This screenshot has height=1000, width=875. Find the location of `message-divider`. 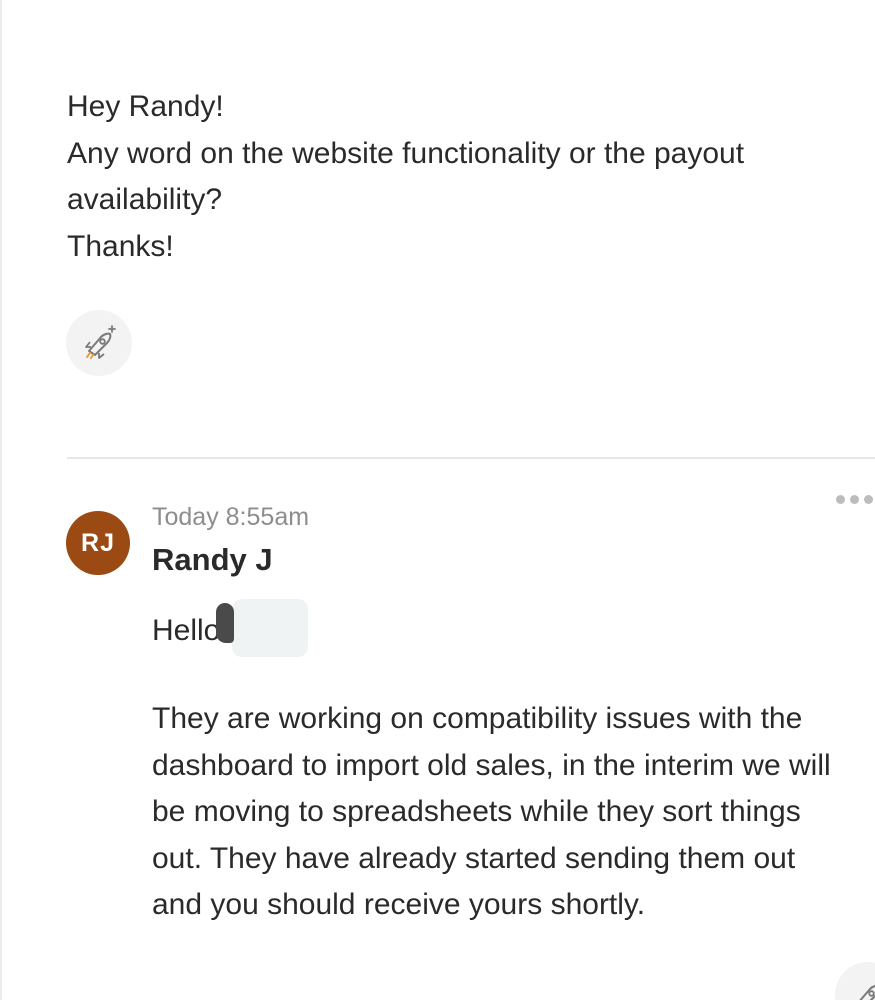

message-divider is located at coordinates (471, 458).